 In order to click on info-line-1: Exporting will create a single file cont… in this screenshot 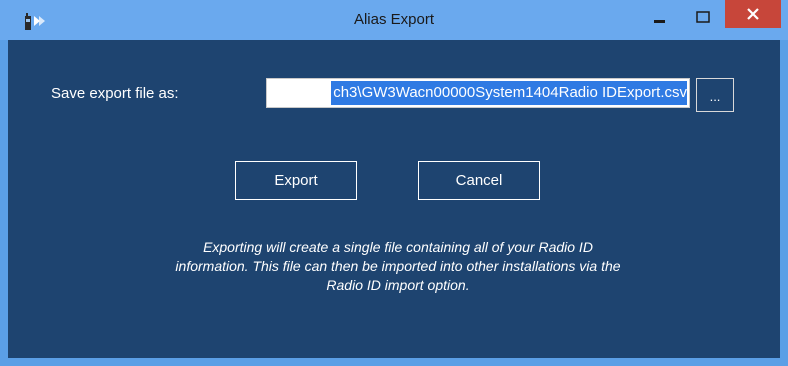, I will do `click(398, 247)`.